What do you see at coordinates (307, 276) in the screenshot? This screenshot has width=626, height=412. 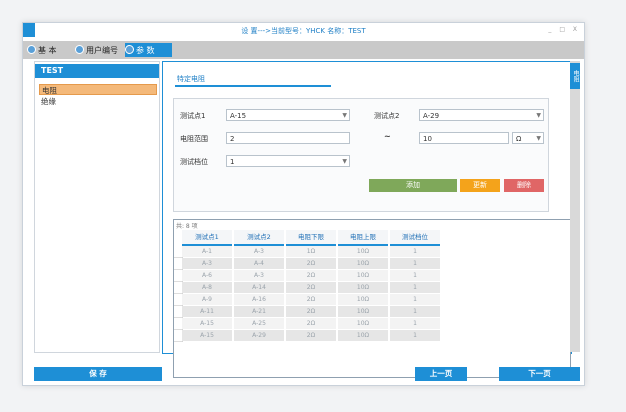 I see `table-row: A-6 A-3 2Ω 10Ω 1` at bounding box center [307, 276].